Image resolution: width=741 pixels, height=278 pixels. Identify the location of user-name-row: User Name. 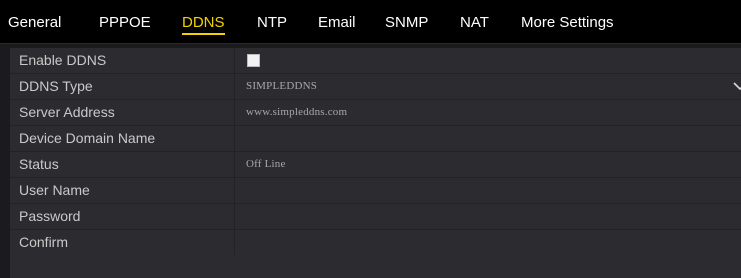
(375, 191).